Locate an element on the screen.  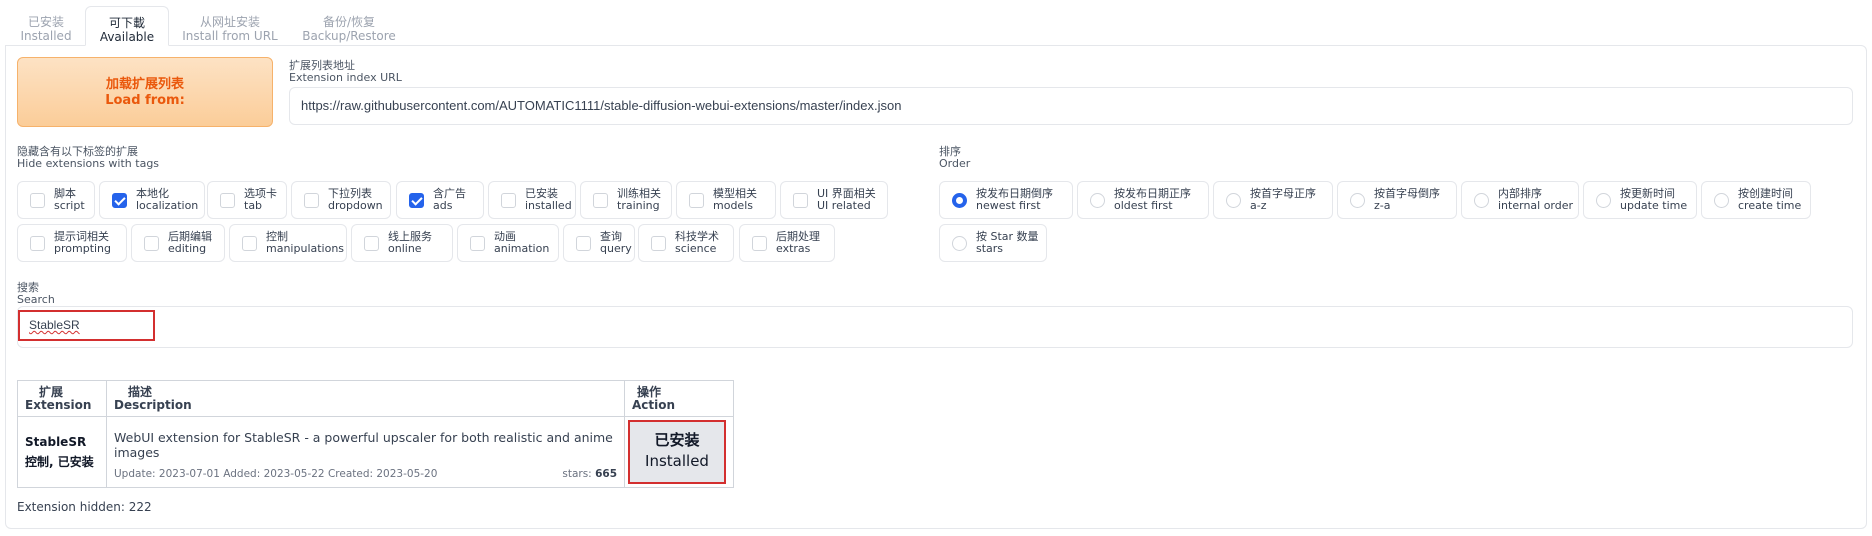
tag-checkbox-label: 脚本 script is located at coordinates (69, 200).